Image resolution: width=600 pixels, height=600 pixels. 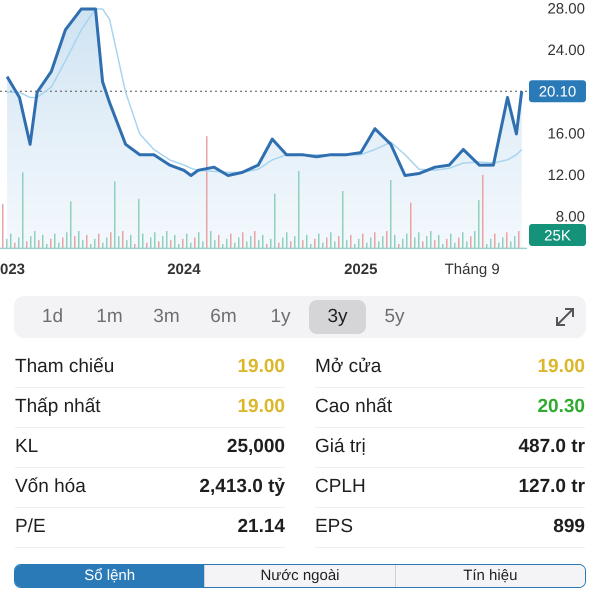 I want to click on stat-label: Mở cửa, so click(x=348, y=367).